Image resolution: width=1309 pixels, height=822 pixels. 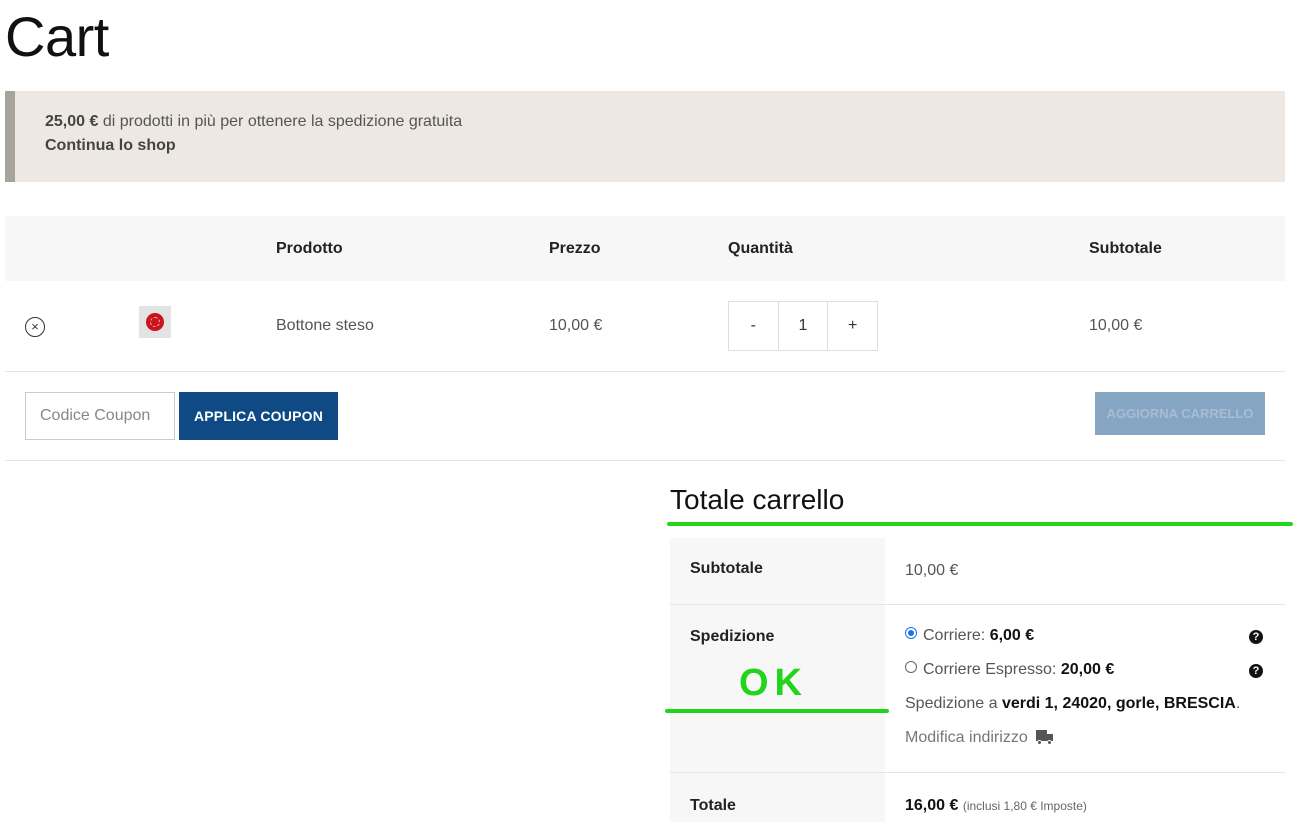 I want to click on row-subtotal: 10,00 €, so click(x=1116, y=325).